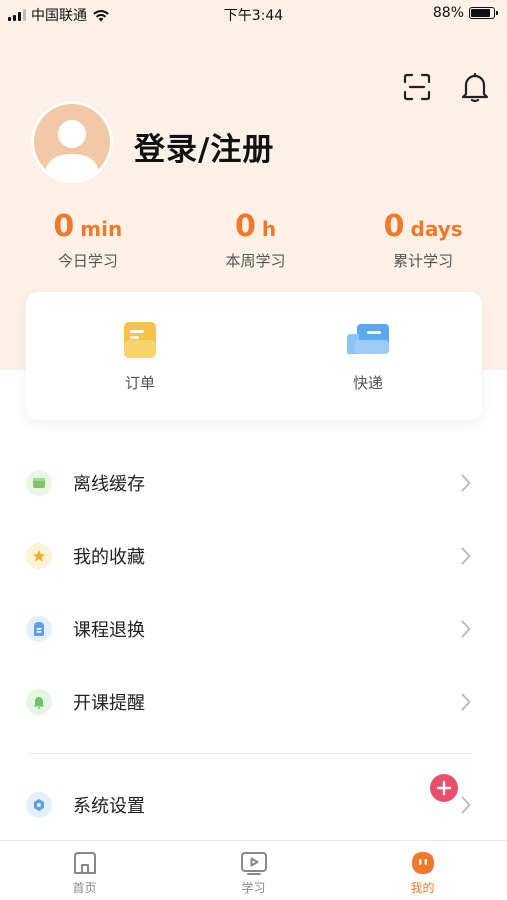 This screenshot has width=507, height=900. I want to click on bottom-tab-bar: 首页 学习 我的, so click(253, 870).